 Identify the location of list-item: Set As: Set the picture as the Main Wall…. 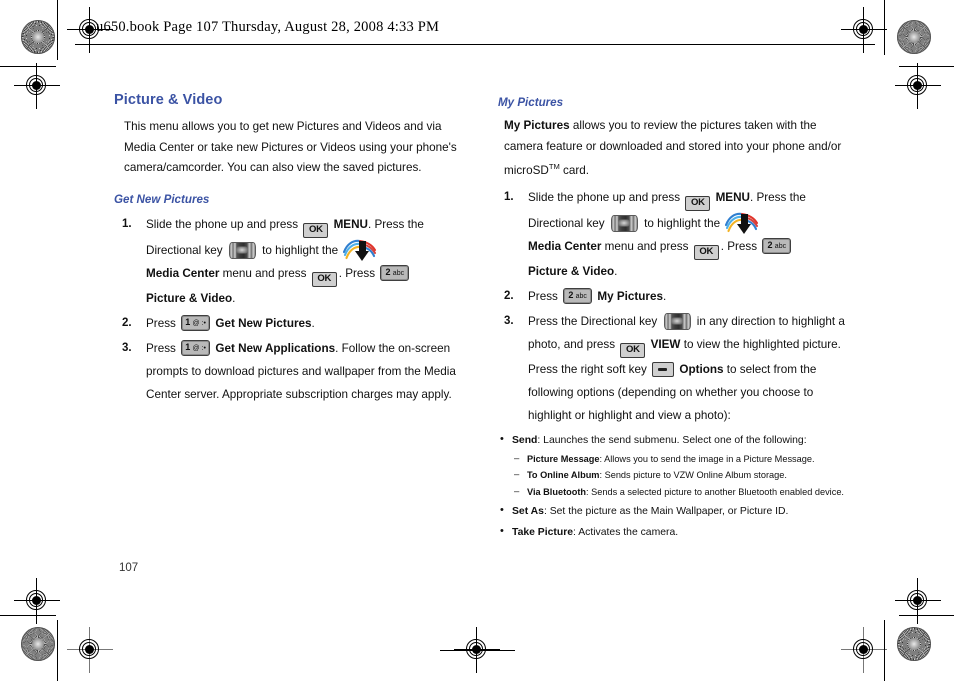
(678, 511).